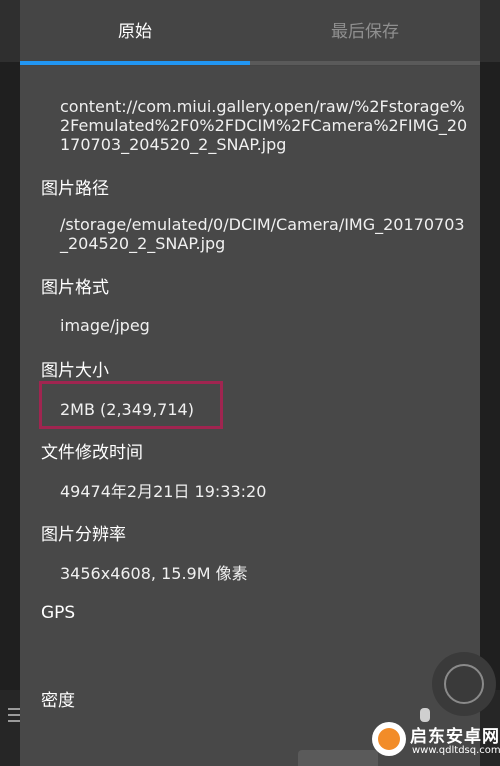 The height and width of the screenshot is (766, 500). What do you see at coordinates (456, 750) in the screenshot?
I see `watermark-url: www.qdltdsq.com` at bounding box center [456, 750].